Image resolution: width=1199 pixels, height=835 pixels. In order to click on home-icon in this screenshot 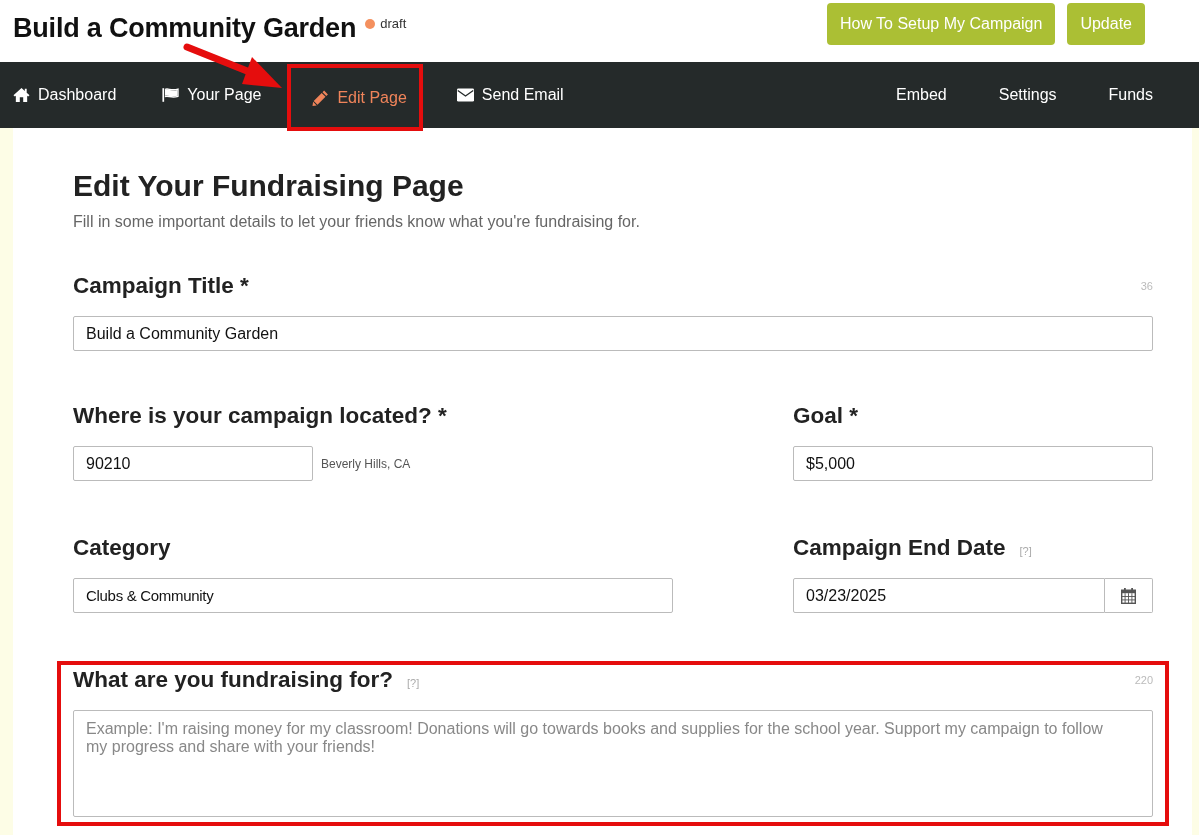, I will do `click(21, 95)`.